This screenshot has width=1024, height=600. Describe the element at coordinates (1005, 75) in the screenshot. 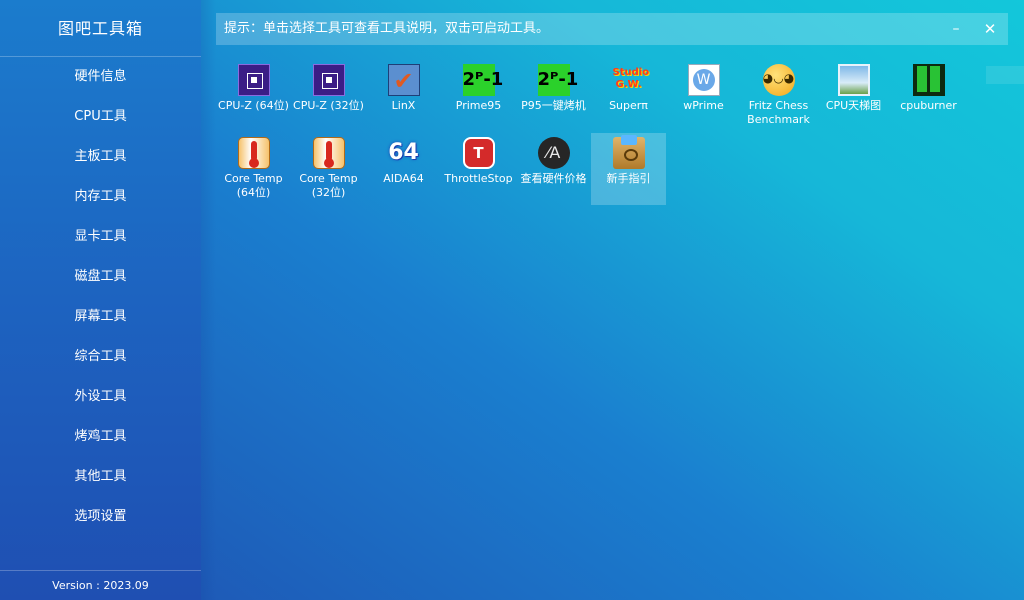

I see `scroll-edge` at that location.